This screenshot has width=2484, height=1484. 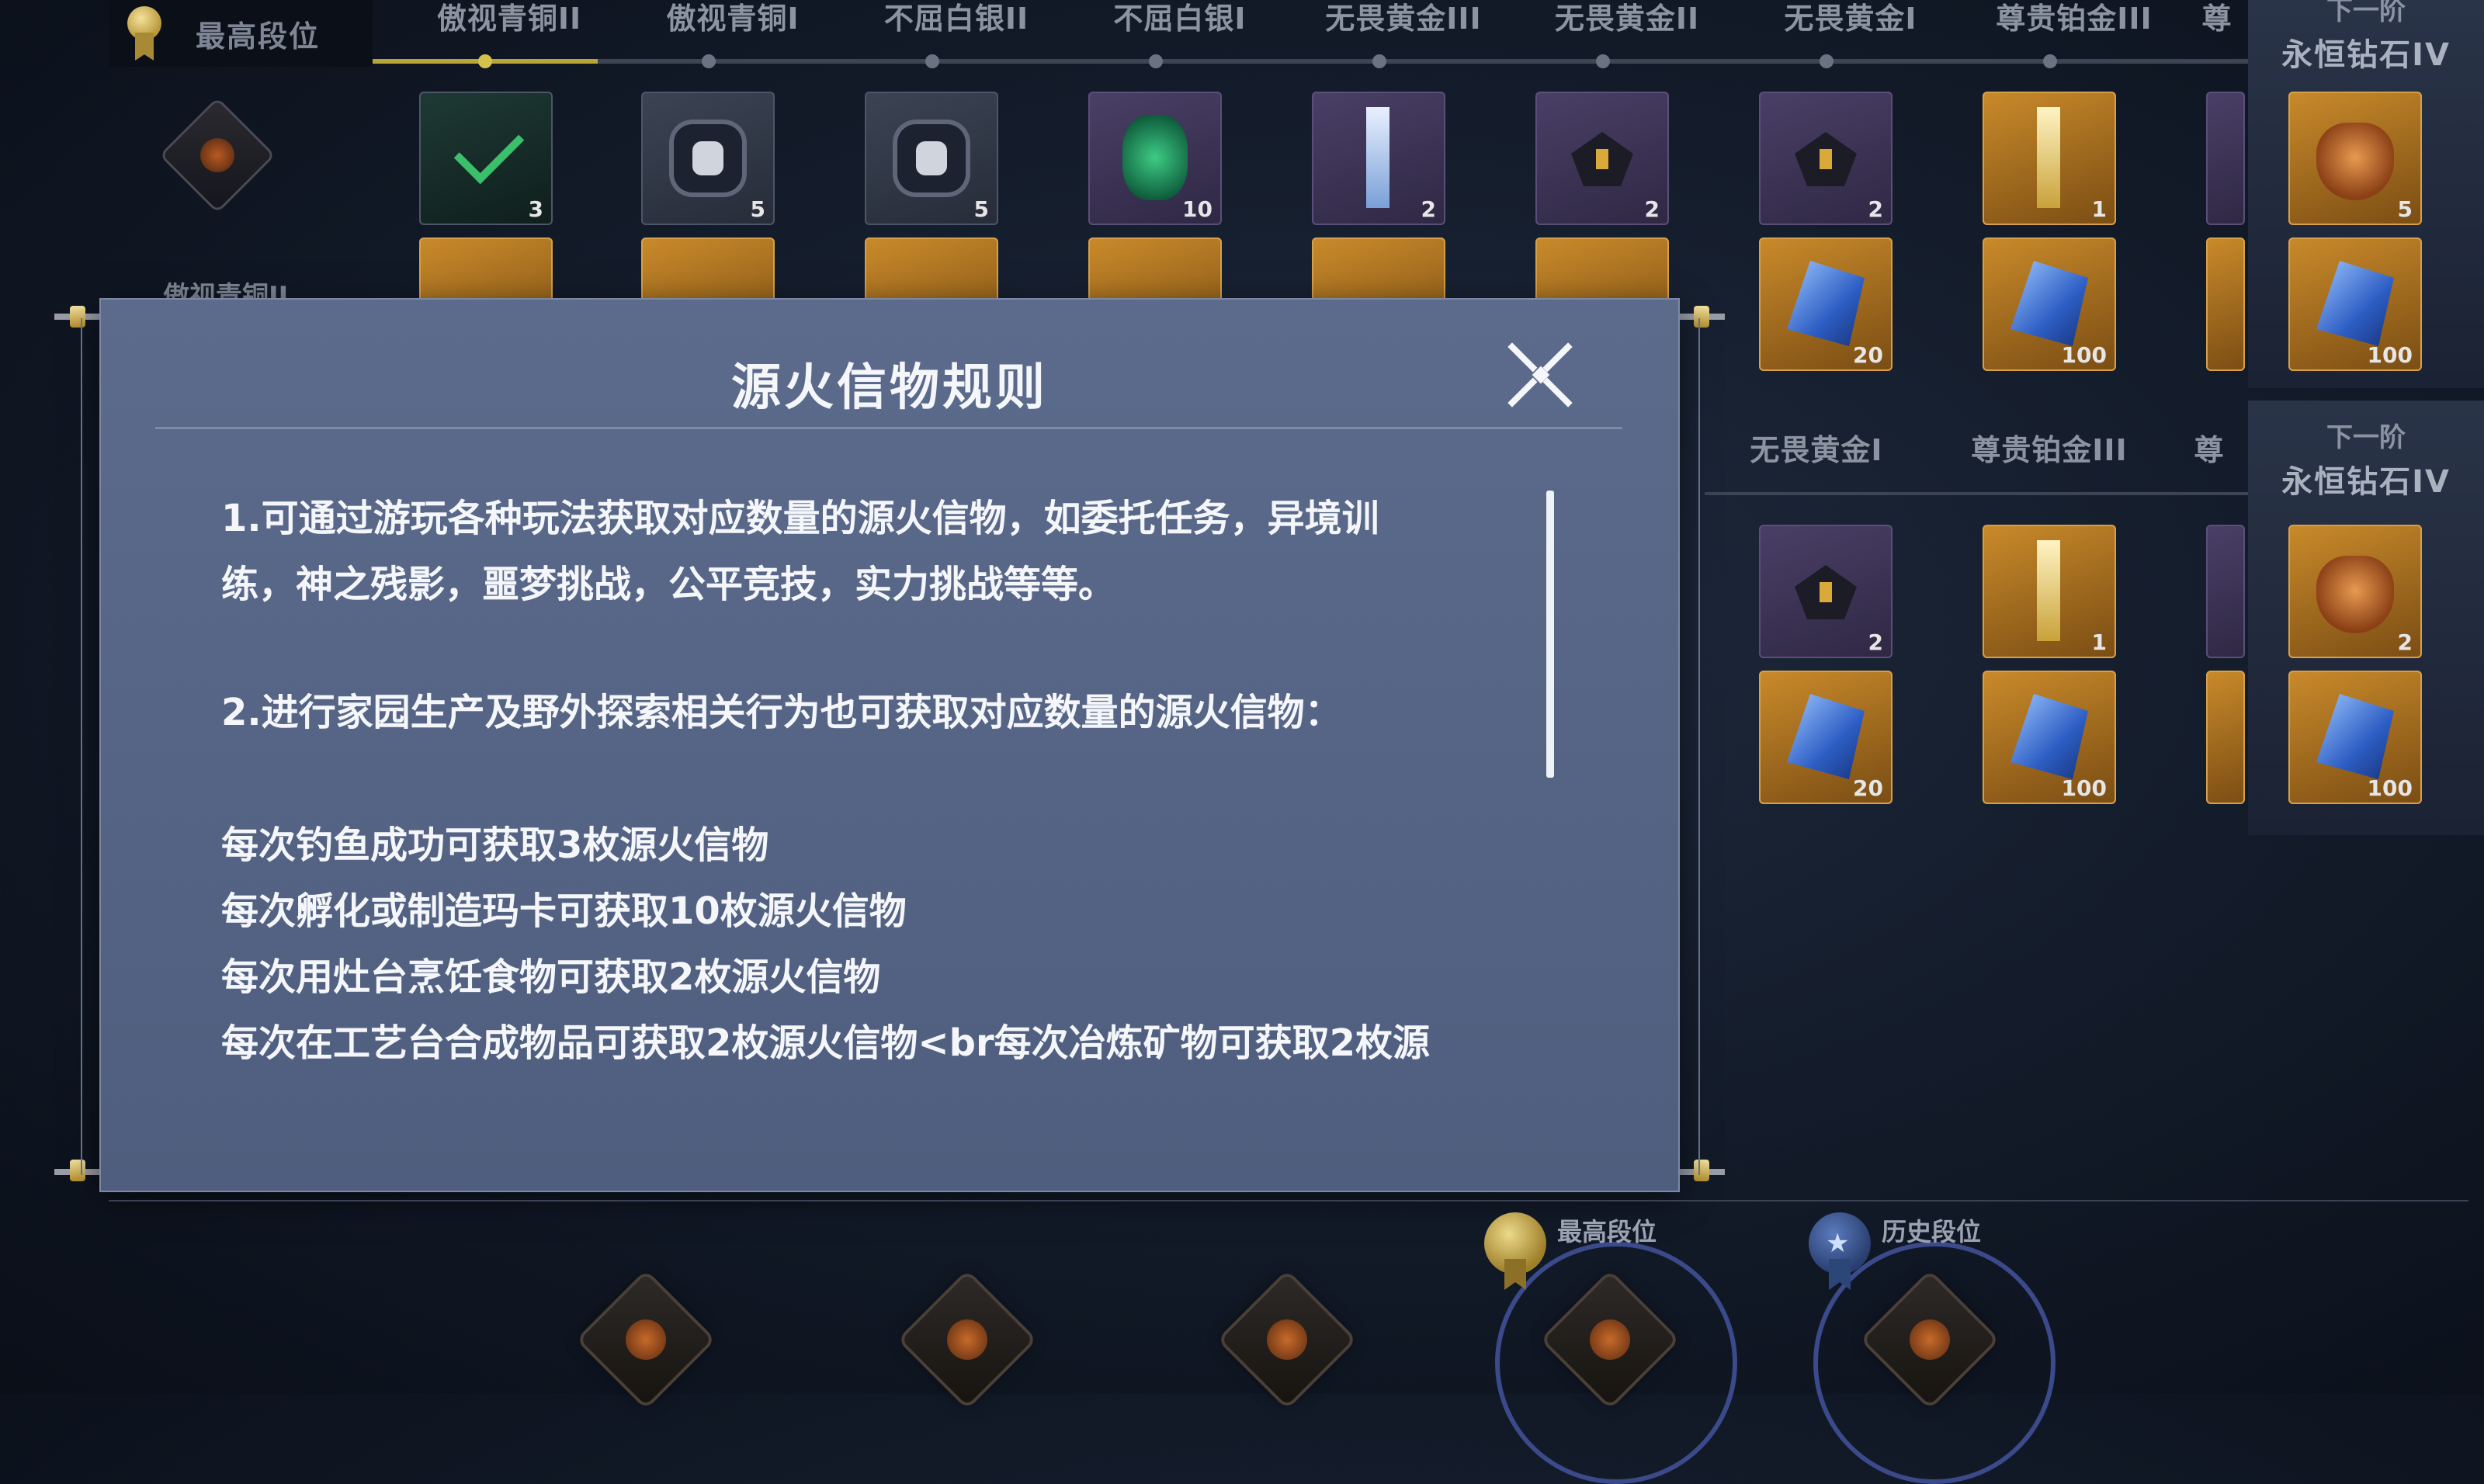 I want to click on claimed-check-icon, so click(x=489, y=149).